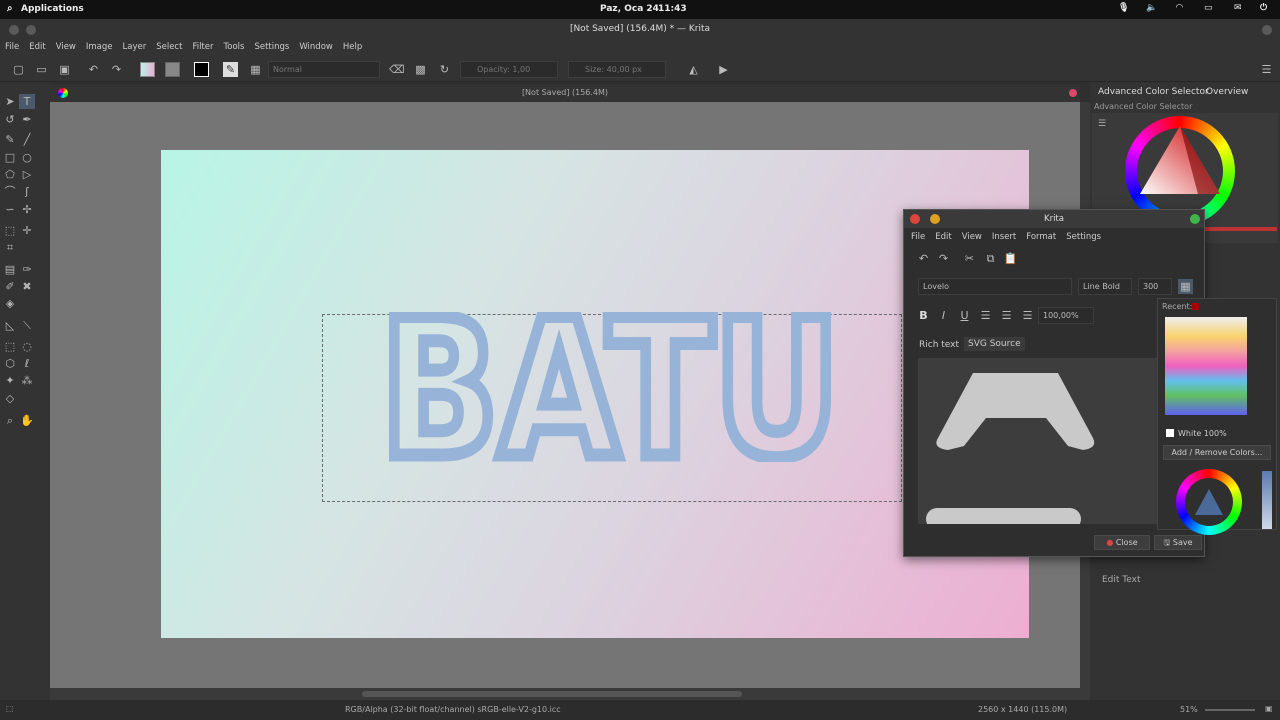 The width and height of the screenshot is (1280, 720). Describe the element at coordinates (1230, 710) in the screenshot. I see `zoom-slider` at that location.